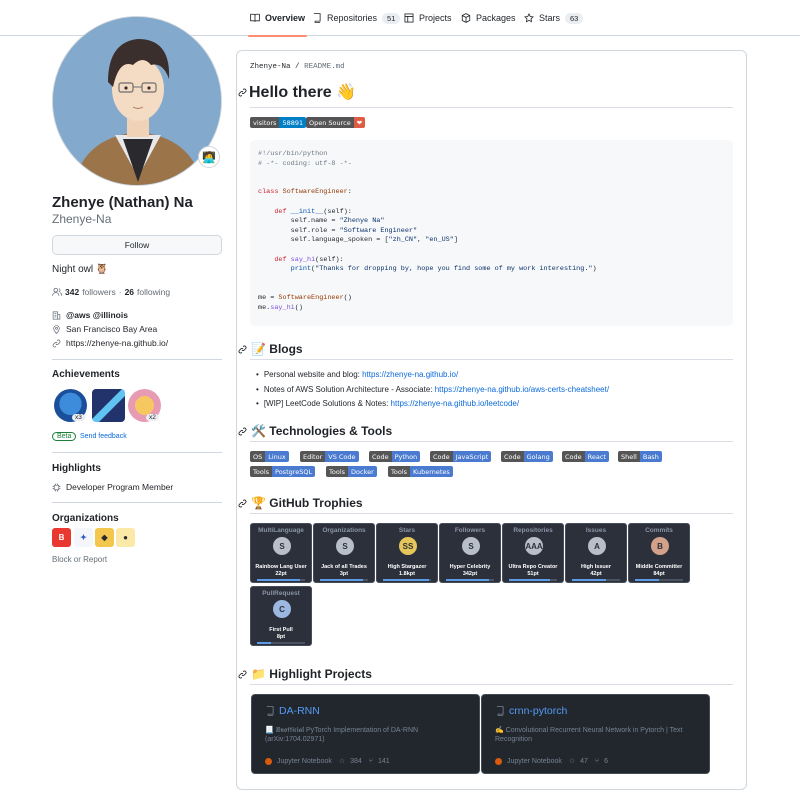 The height and width of the screenshot is (805, 800). Describe the element at coordinates (108, 405) in the screenshot. I see `achievement-yolo` at that location.